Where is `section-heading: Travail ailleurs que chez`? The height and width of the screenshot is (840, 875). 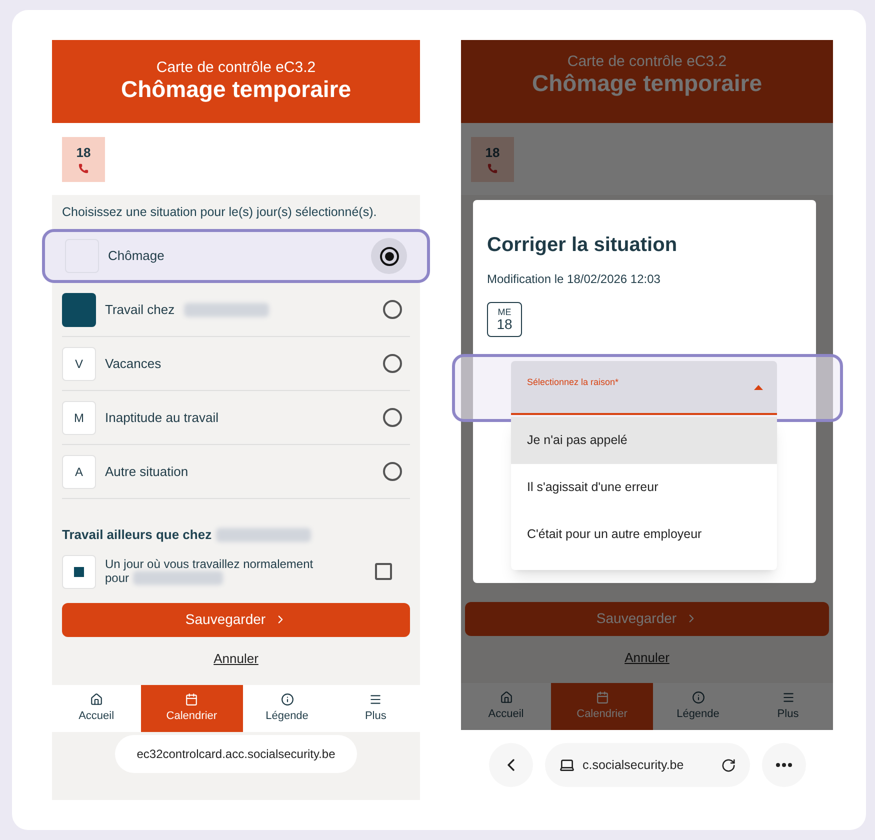
section-heading: Travail ailleurs que chez is located at coordinates (137, 535).